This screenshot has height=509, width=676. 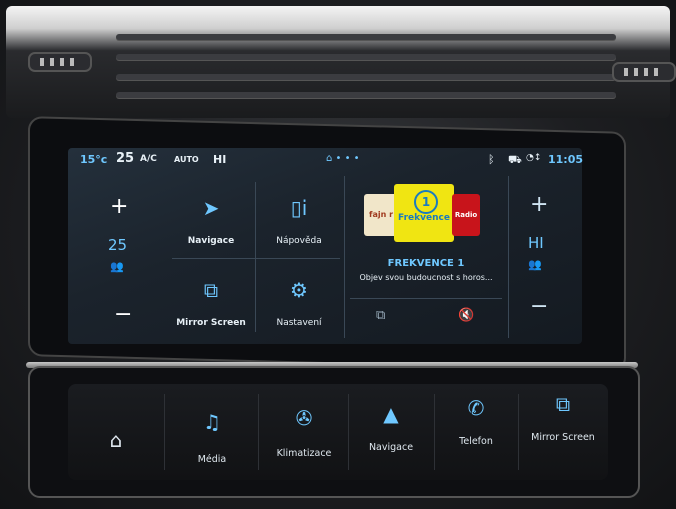 I want to click on station-logo-radio: Radio, so click(x=466, y=215).